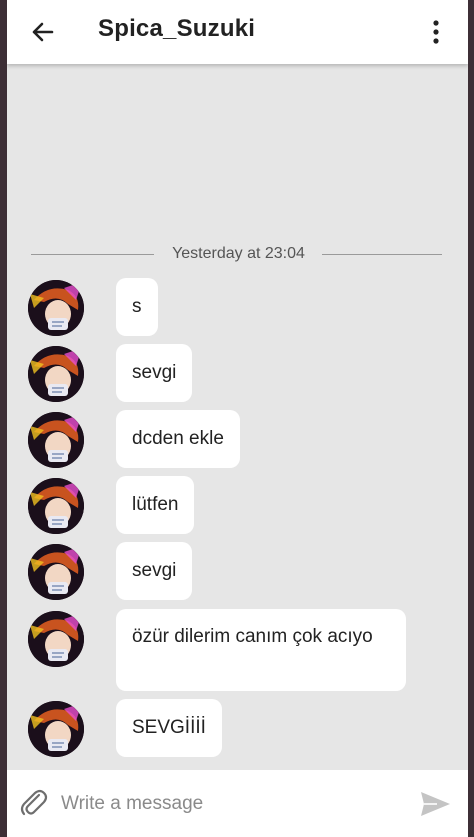 The image size is (474, 837). I want to click on app-bar: Spica_Suzuki, so click(237, 32).